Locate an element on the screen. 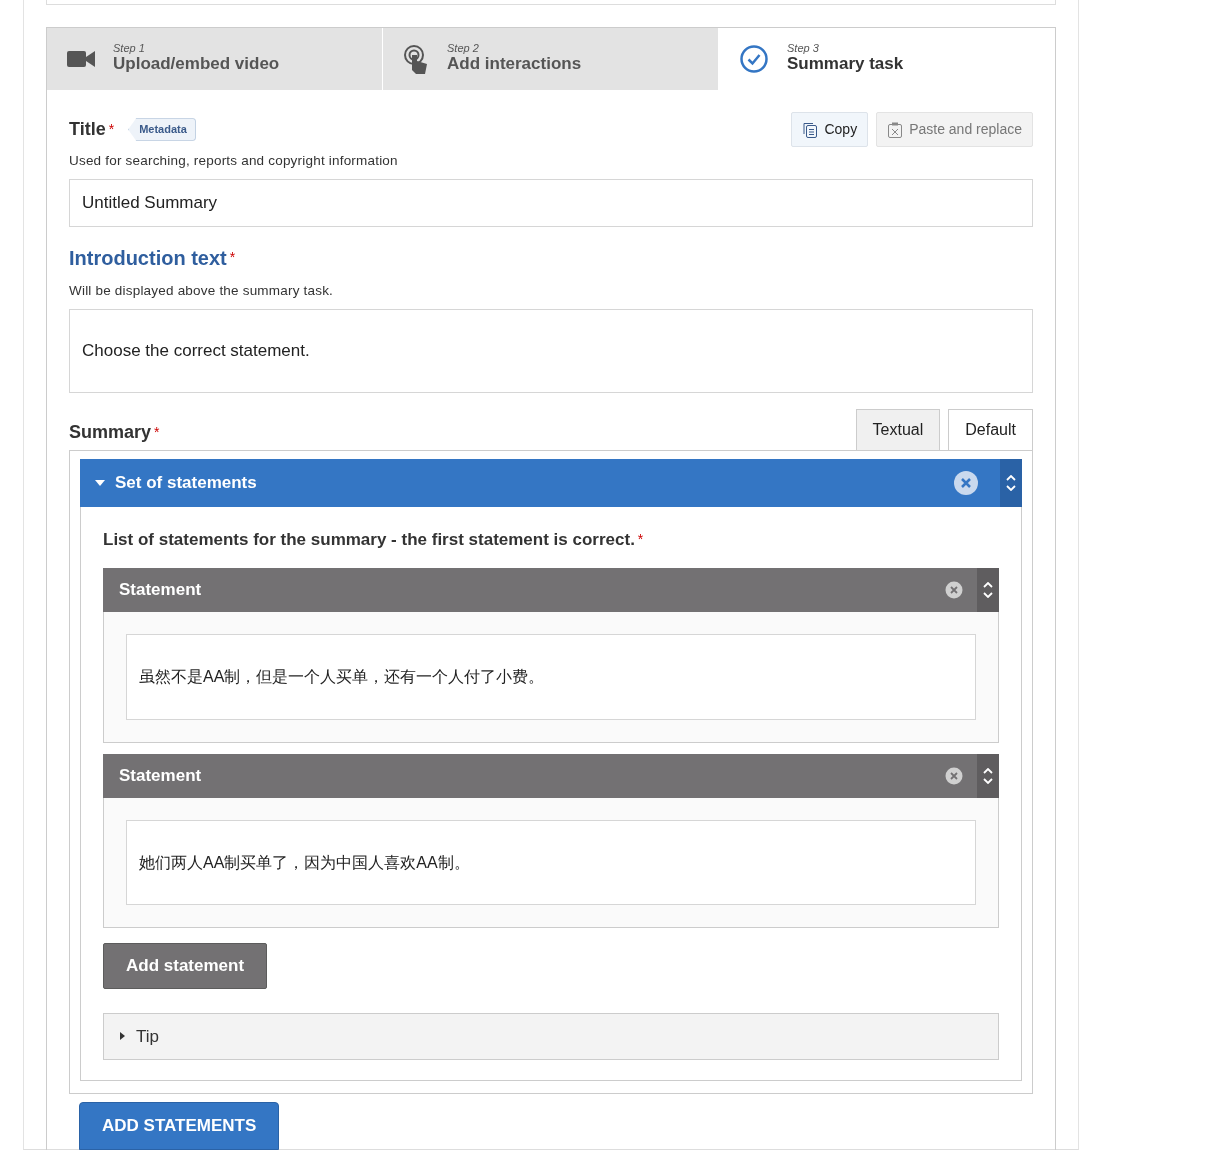 The image size is (1220, 1165). step-number: Step 3 is located at coordinates (803, 49).